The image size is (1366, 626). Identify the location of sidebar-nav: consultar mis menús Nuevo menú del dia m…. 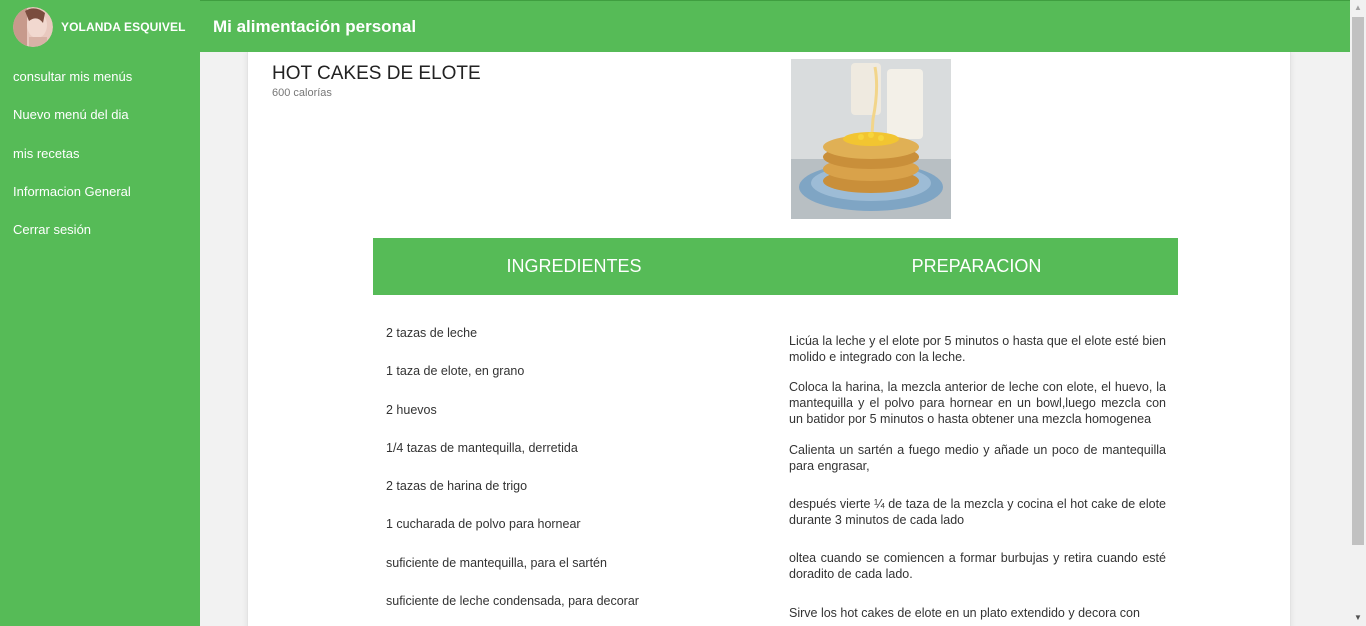
(100, 153).